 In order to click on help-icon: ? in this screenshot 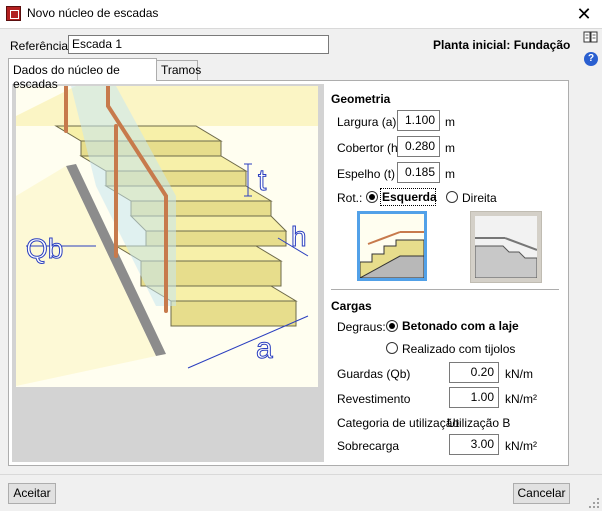, I will do `click(591, 59)`.